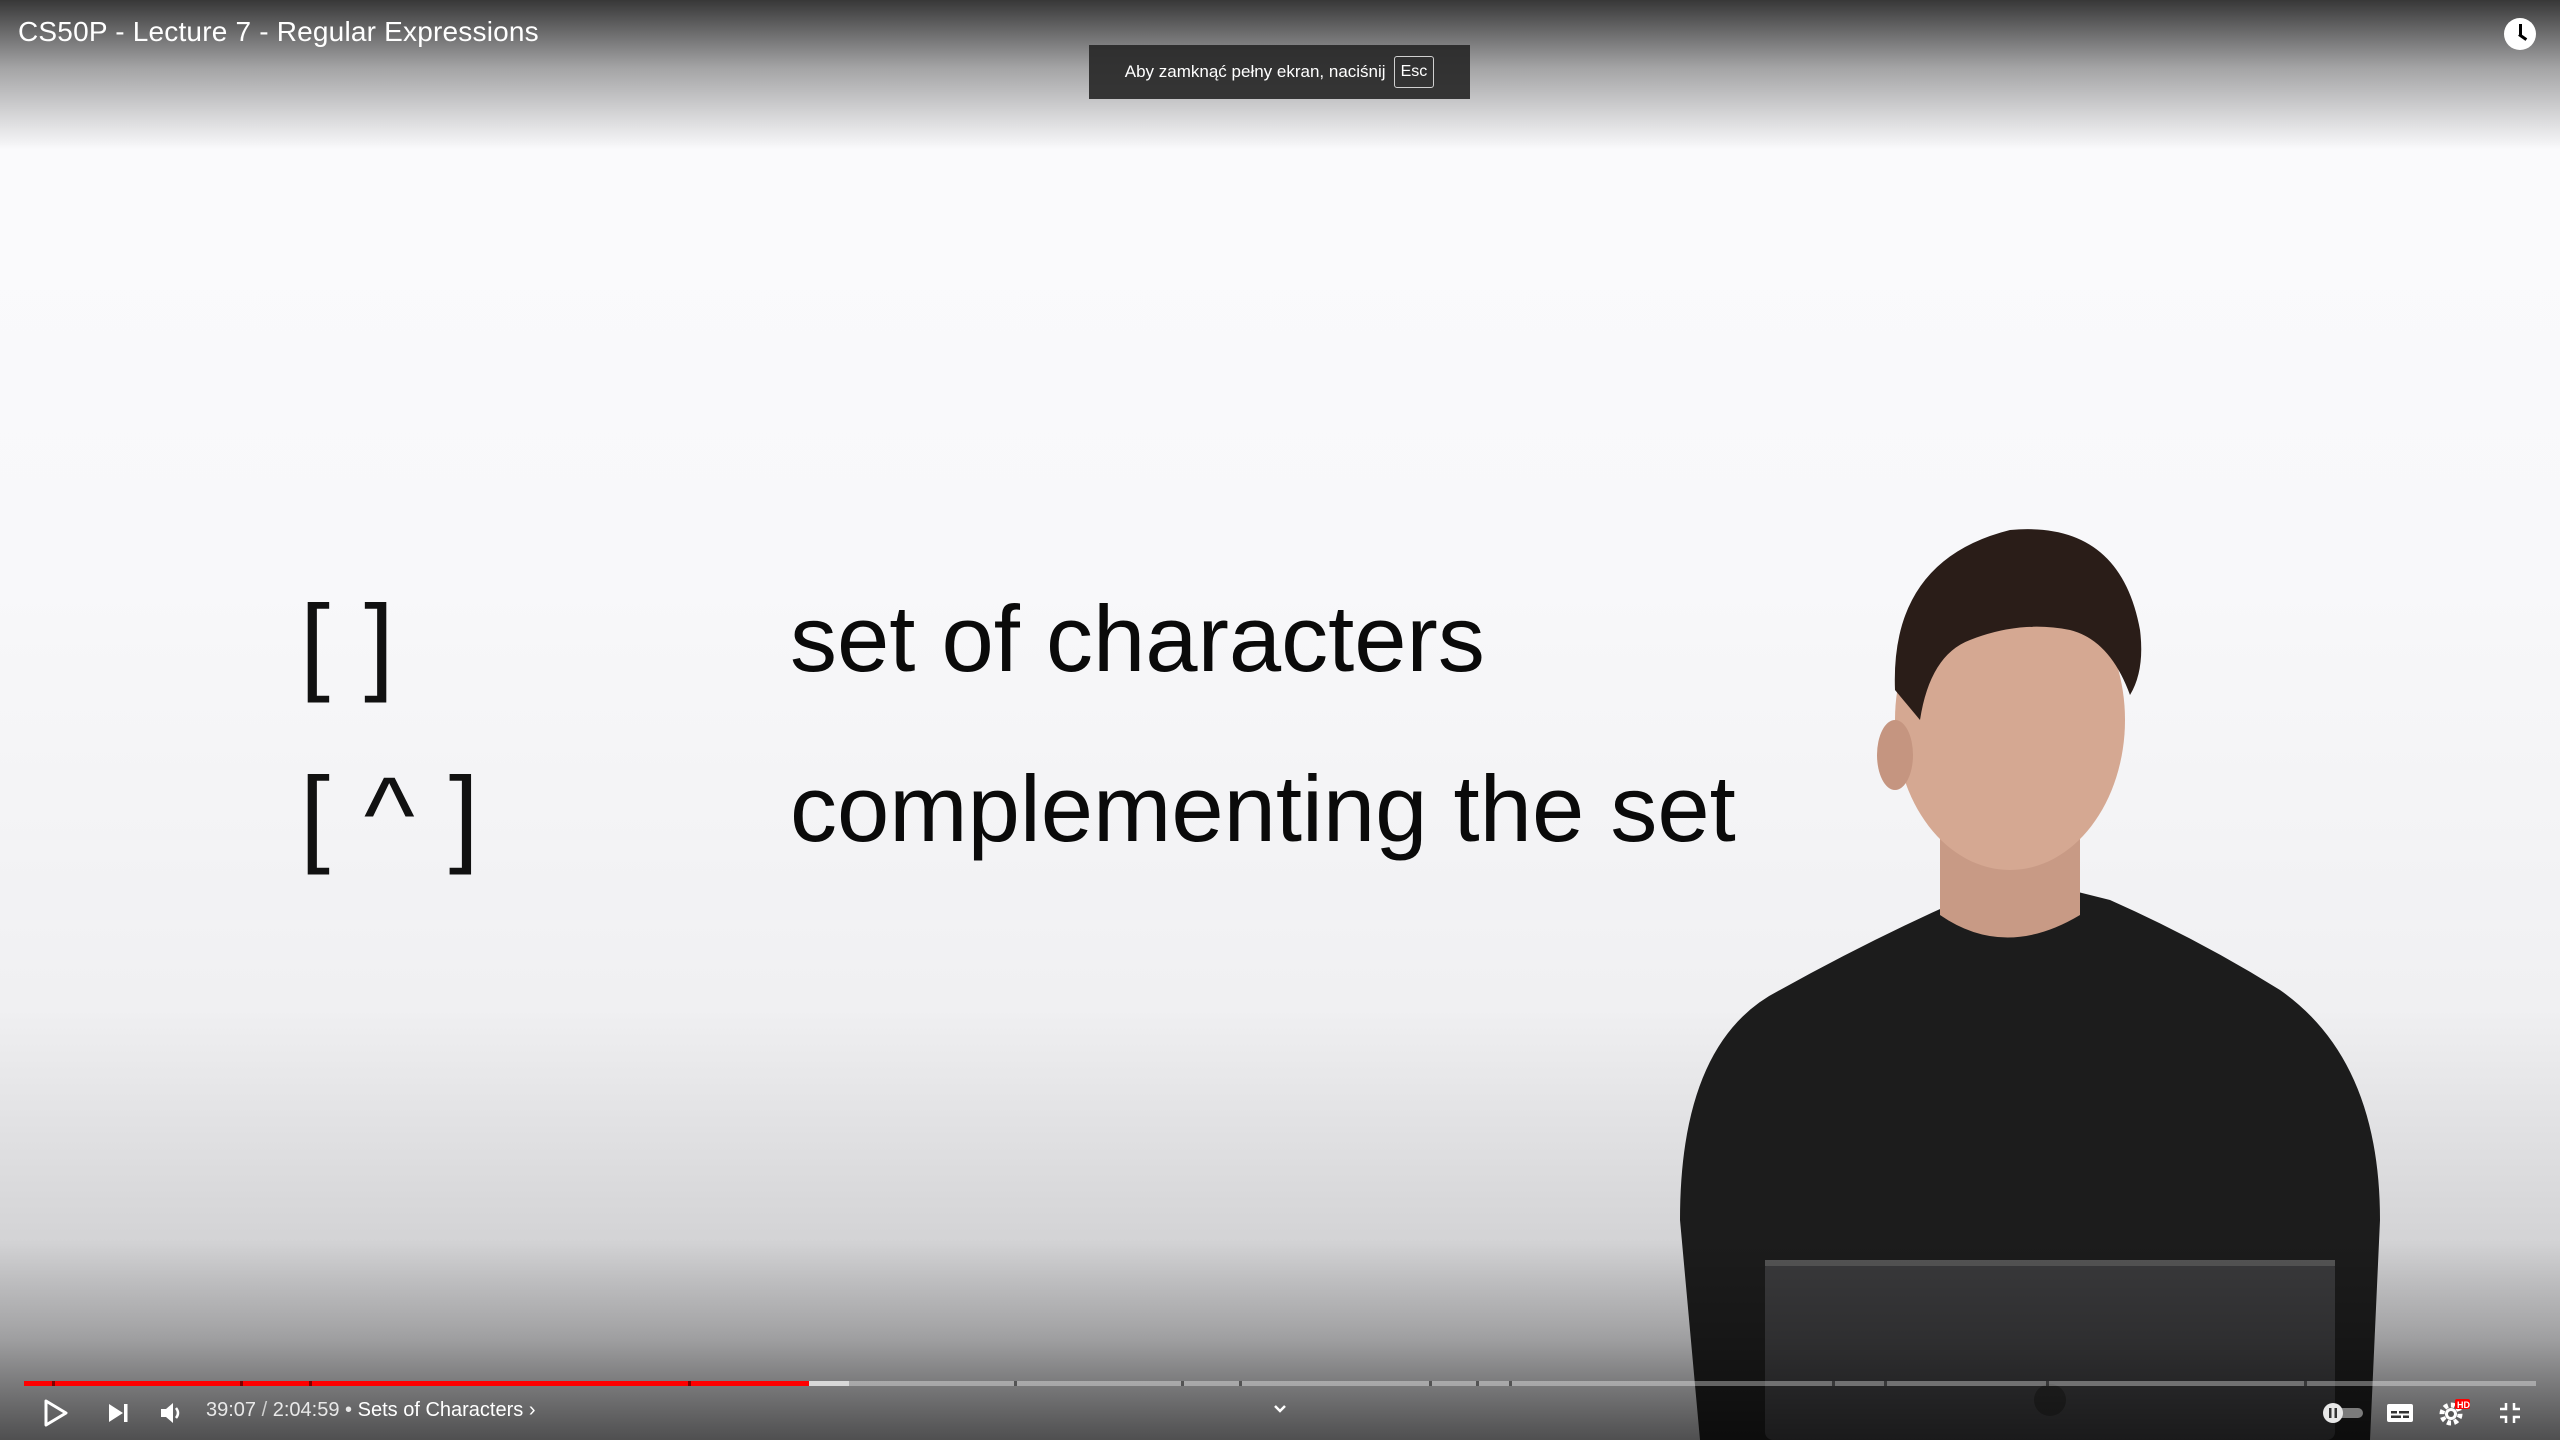  I want to click on autoplay-toggle-icon, so click(2343, 1413).